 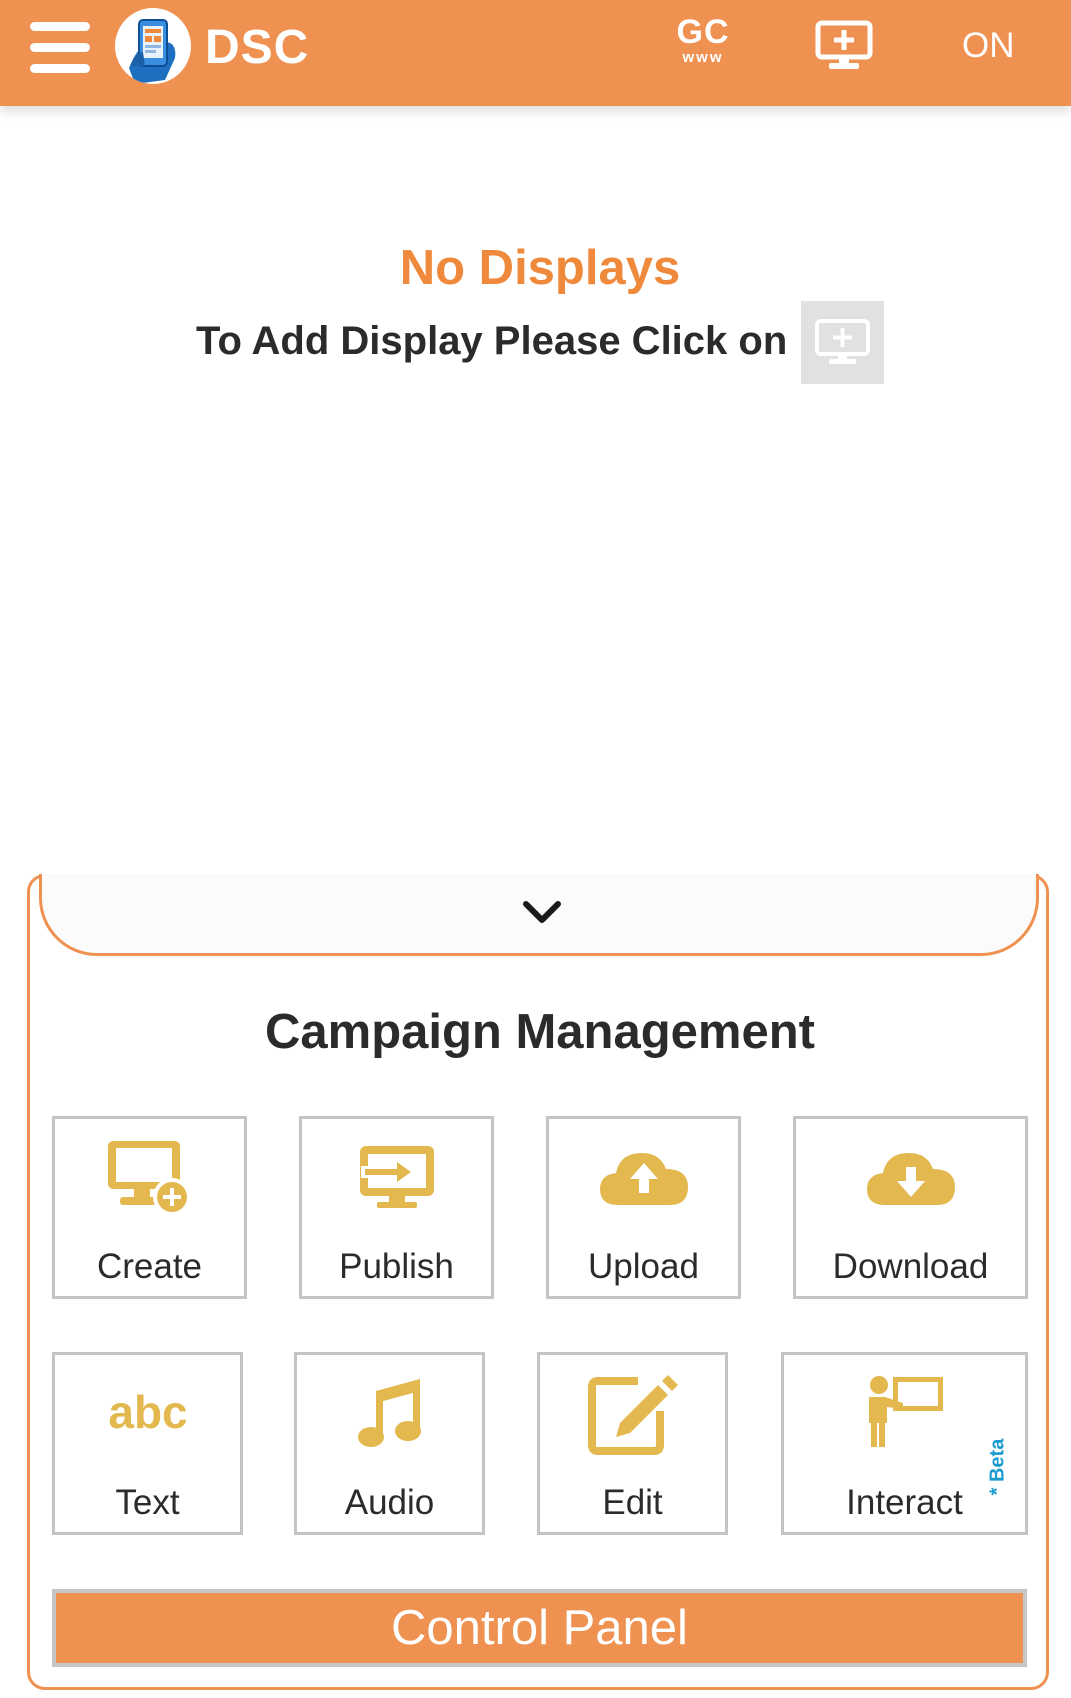 I want to click on add-display-button, so click(x=844, y=46).